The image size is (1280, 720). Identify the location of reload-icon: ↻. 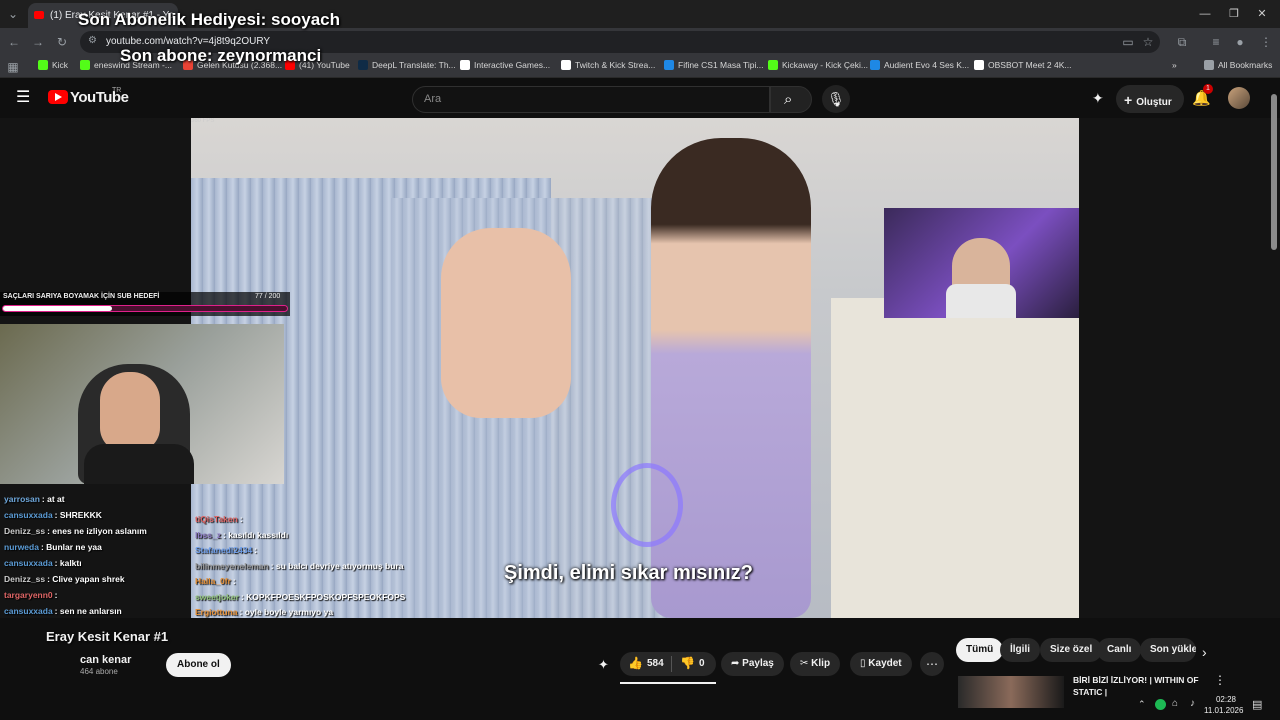
(62, 42).